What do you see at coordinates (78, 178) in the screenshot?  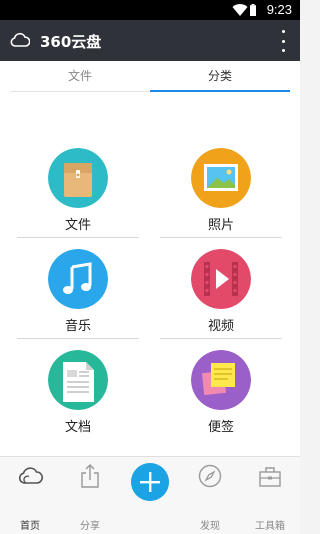 I see `folder-icon` at bounding box center [78, 178].